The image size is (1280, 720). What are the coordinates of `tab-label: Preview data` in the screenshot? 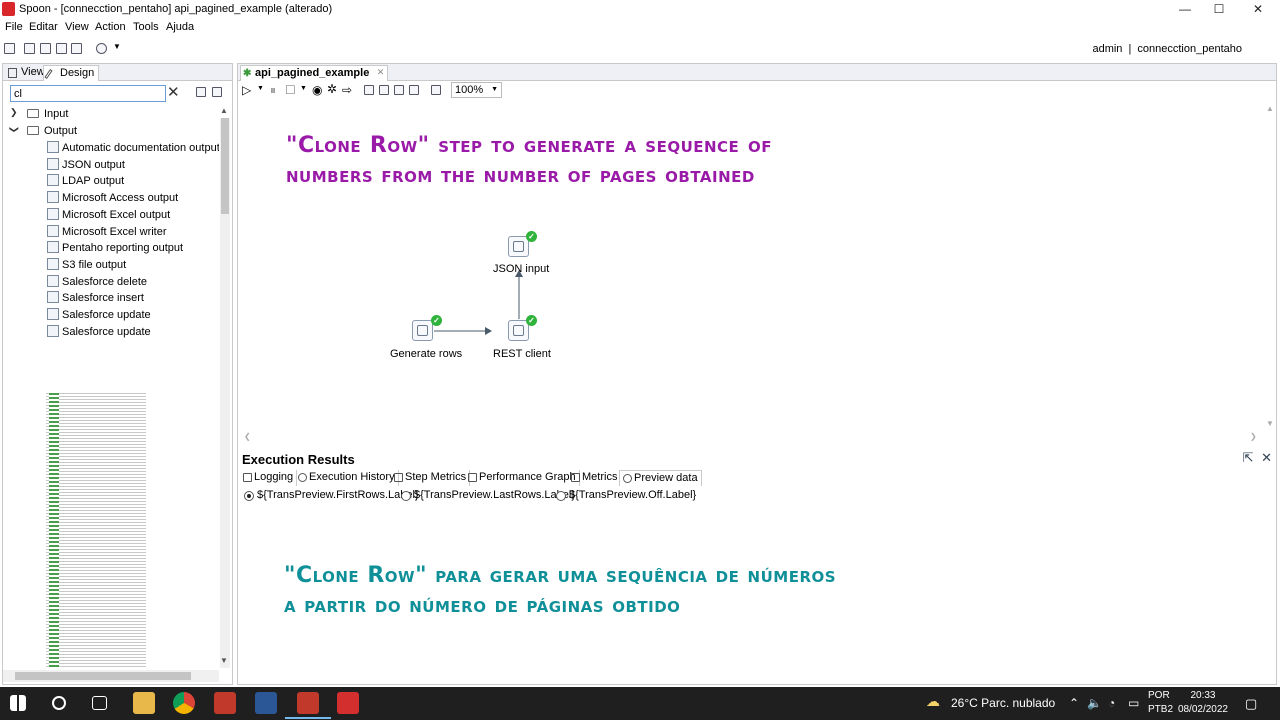 It's located at (666, 478).